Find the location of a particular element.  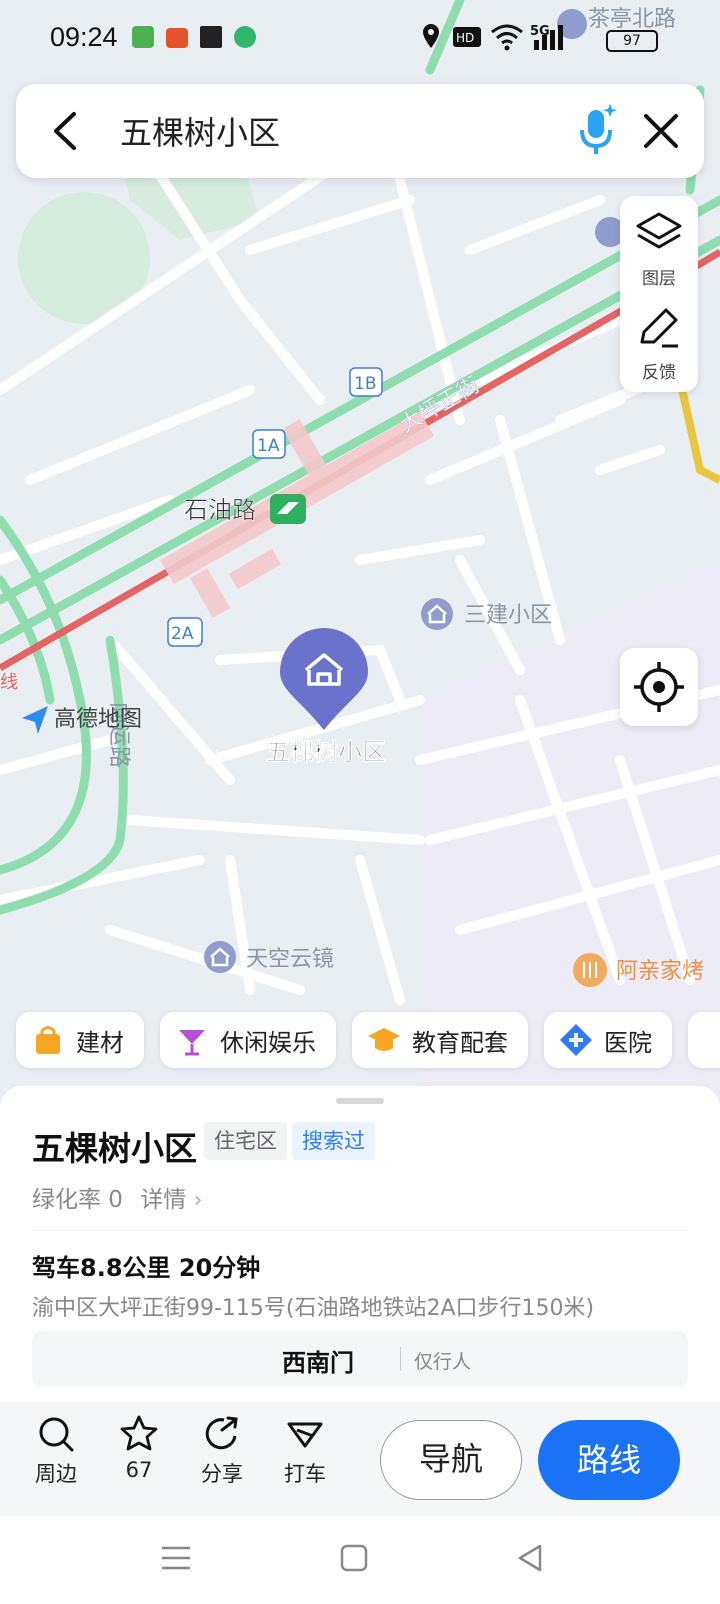

line-fragment-label: 线 is located at coordinates (9, 682).